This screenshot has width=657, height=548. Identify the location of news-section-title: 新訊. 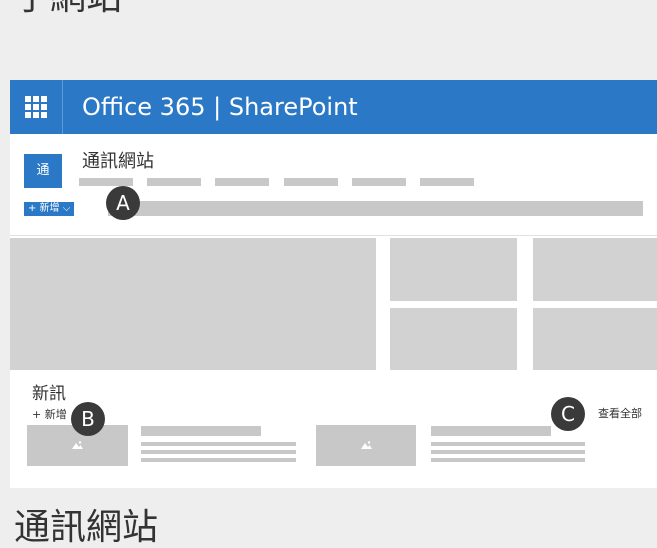
(49, 394).